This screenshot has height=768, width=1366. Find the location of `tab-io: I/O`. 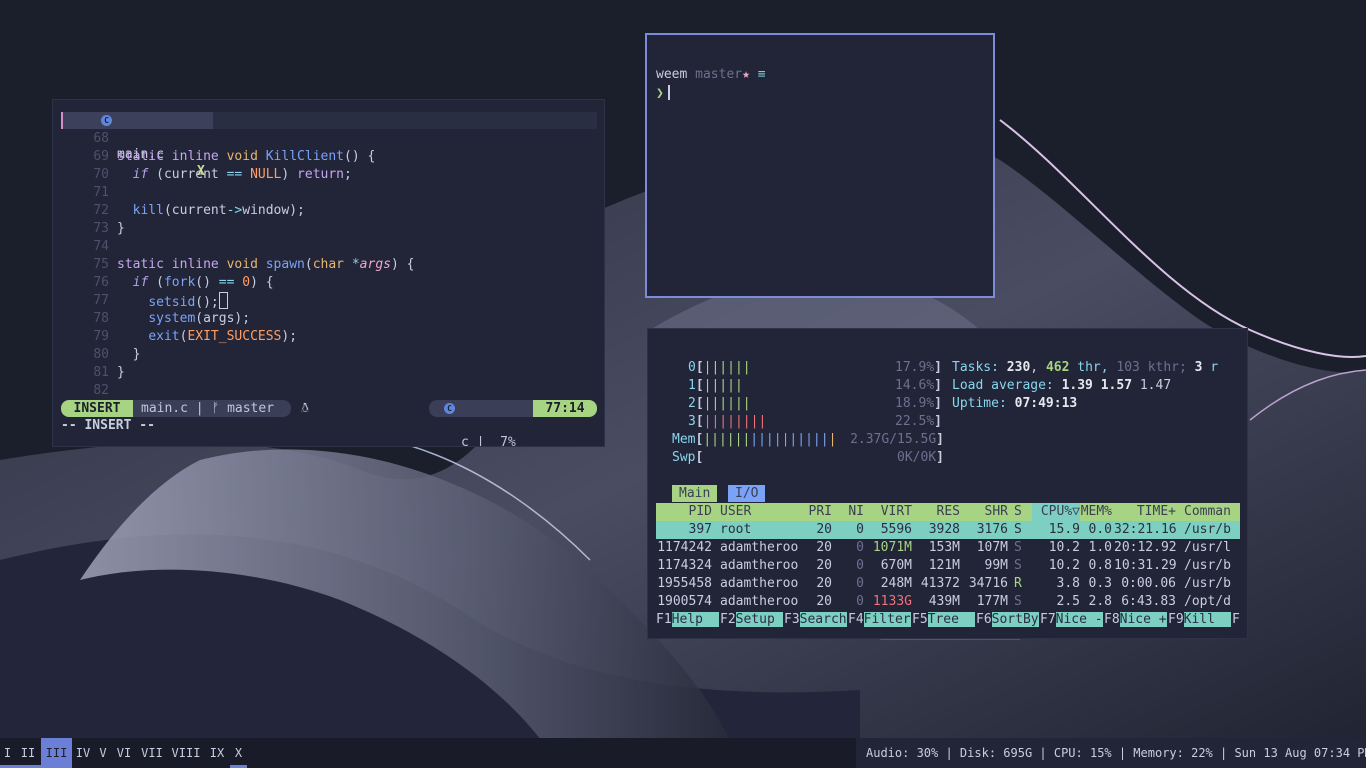

tab-io: I/O is located at coordinates (747, 493).